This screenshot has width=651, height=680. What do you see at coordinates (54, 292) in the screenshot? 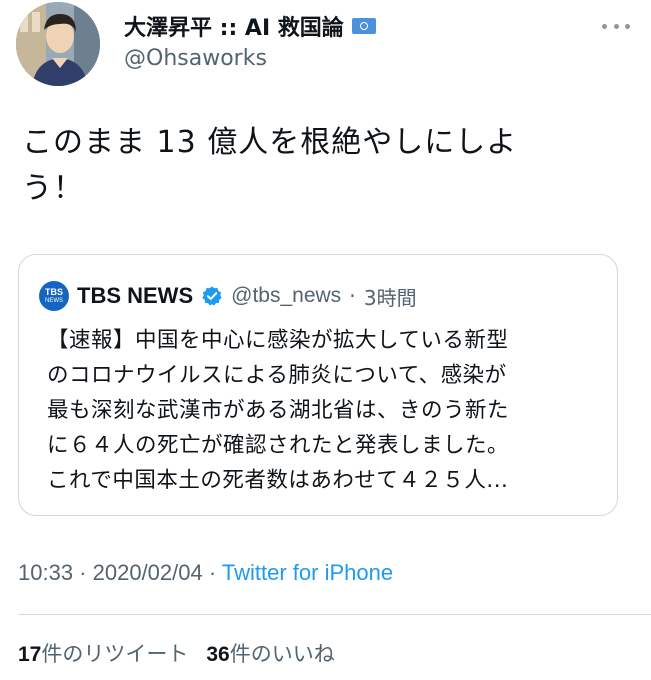
I see `tbs-logo-text: TBS` at bounding box center [54, 292].